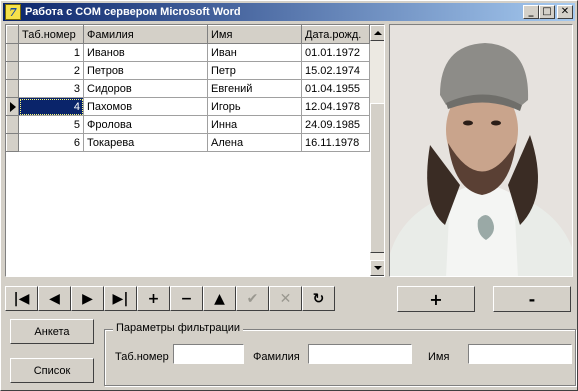 The image size is (578, 391). I want to click on cell-name: Игорь, so click(254, 106).